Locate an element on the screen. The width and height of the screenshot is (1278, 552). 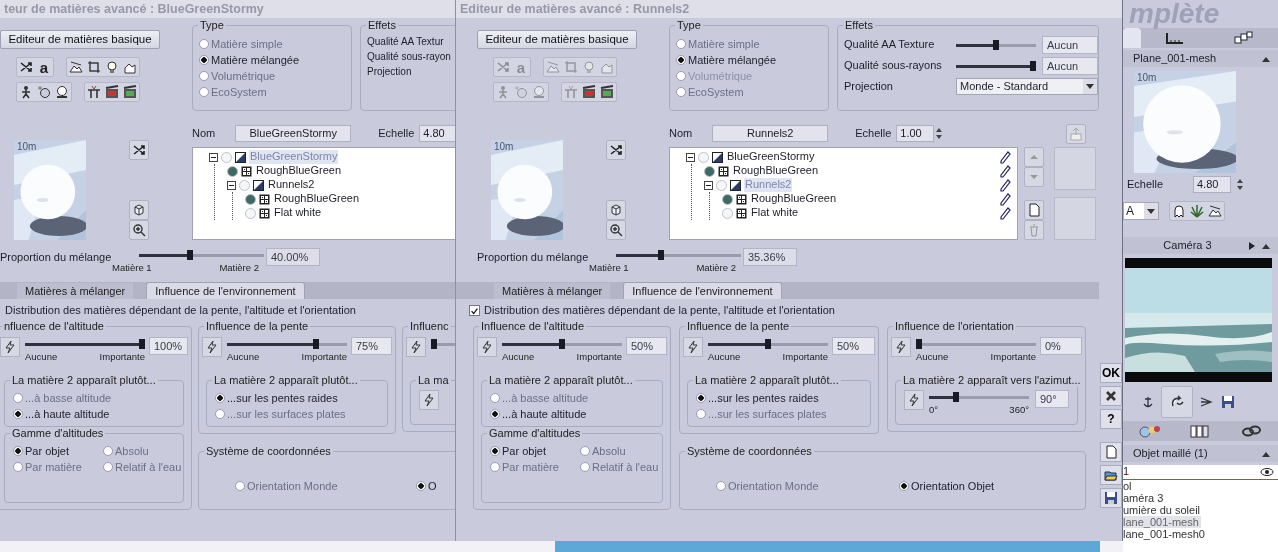
ball-button is located at coordinates (44, 92).